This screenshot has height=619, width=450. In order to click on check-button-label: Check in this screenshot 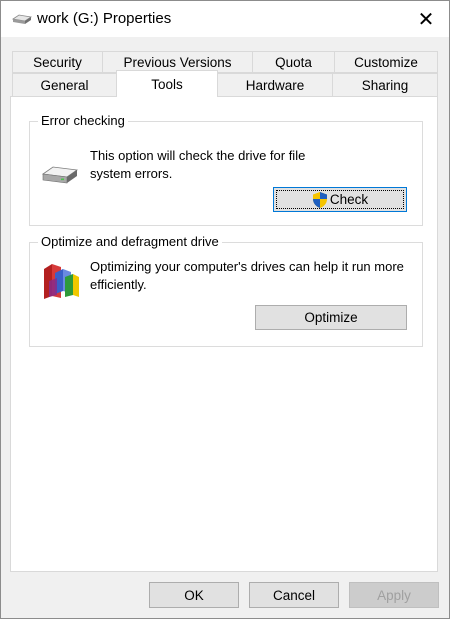, I will do `click(349, 199)`.